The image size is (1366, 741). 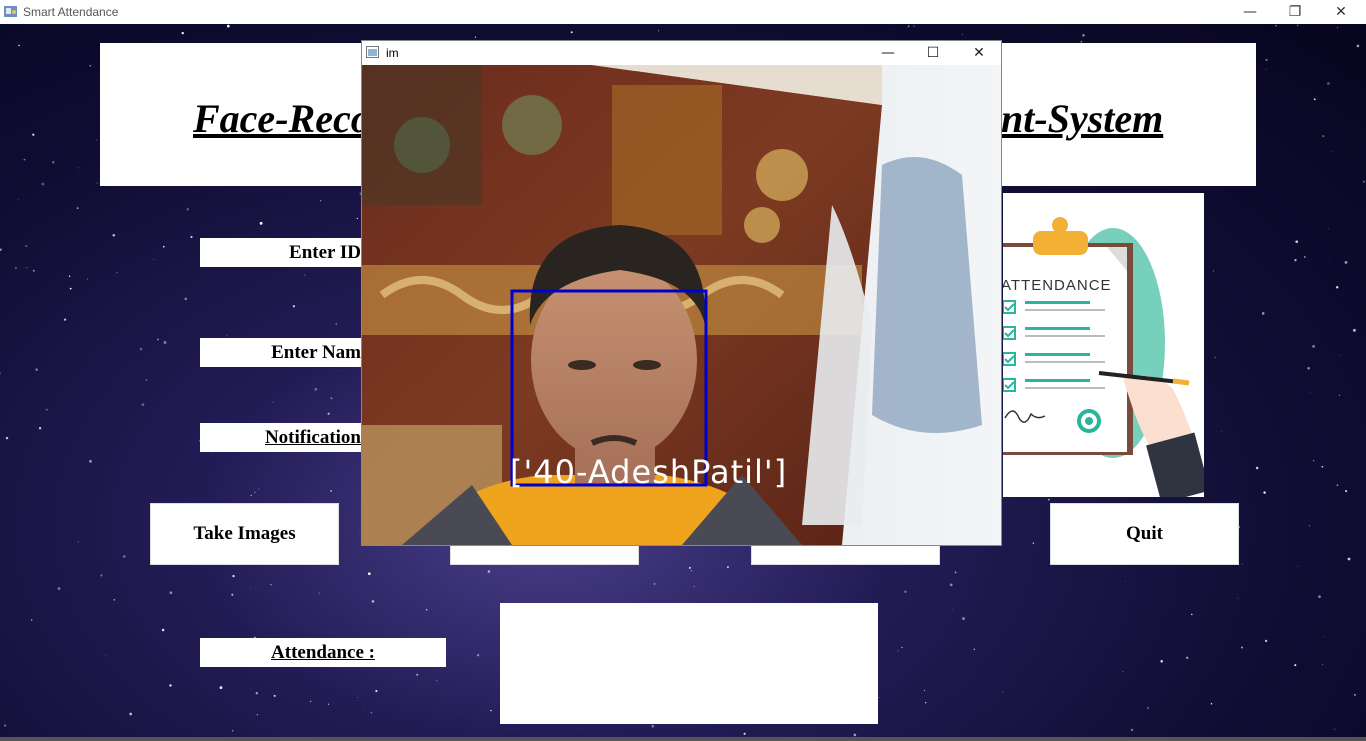 What do you see at coordinates (1295, 12) in the screenshot?
I see `restore-button: ❐` at bounding box center [1295, 12].